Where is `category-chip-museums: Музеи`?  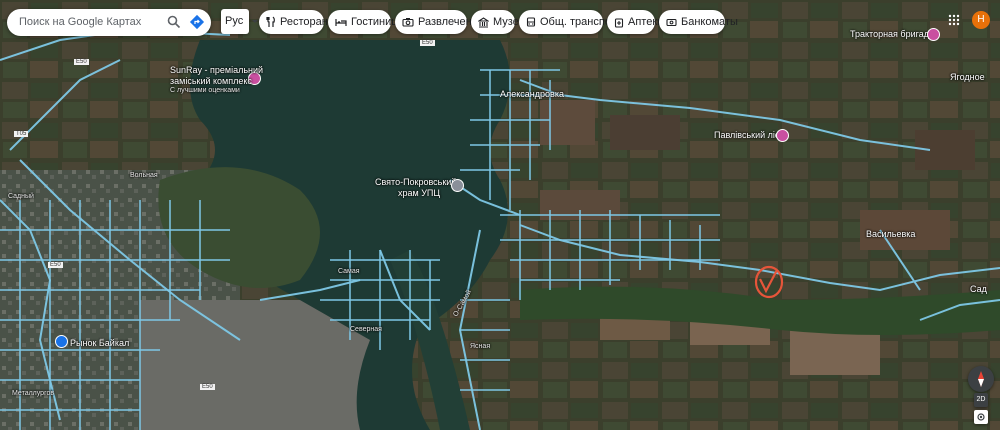
category-chip-museums: Музеи is located at coordinates (498, 22).